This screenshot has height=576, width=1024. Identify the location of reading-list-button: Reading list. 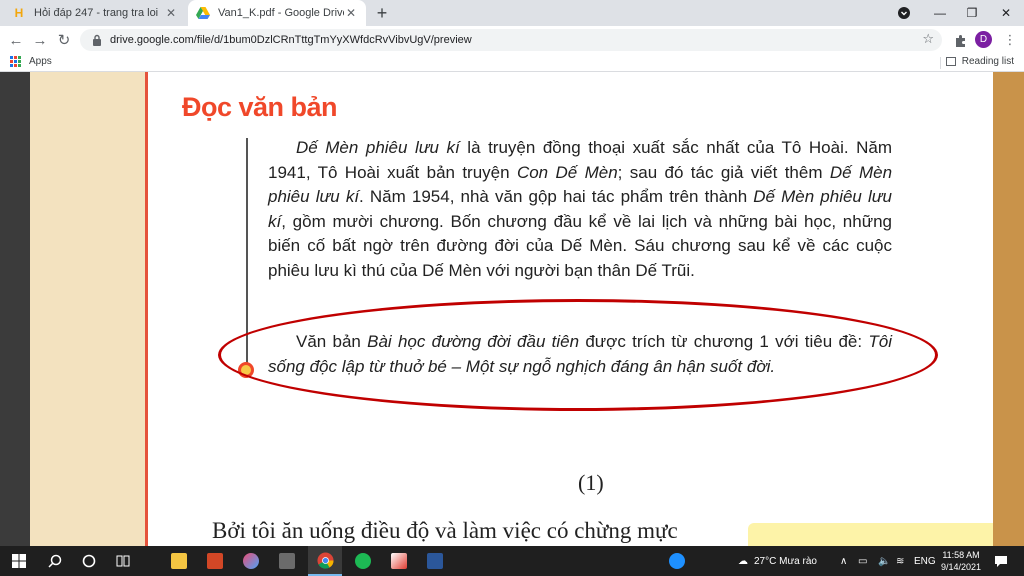
(979, 61).